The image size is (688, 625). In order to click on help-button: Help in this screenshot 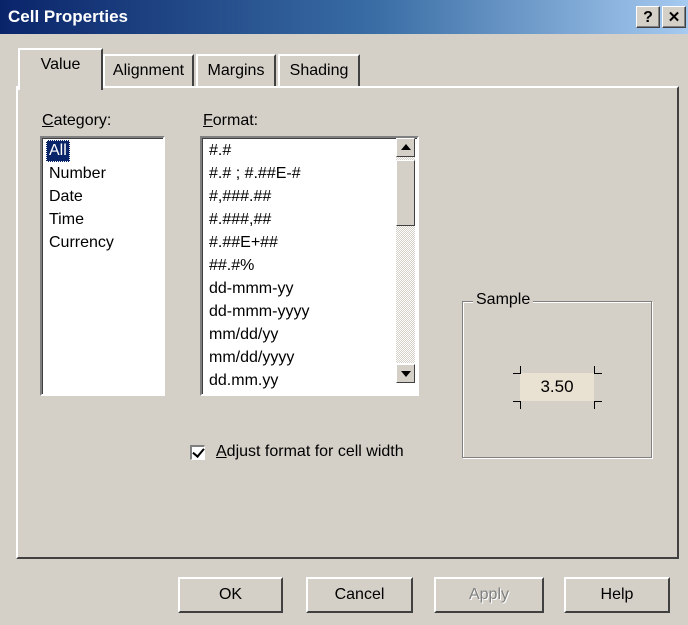, I will do `click(617, 595)`.